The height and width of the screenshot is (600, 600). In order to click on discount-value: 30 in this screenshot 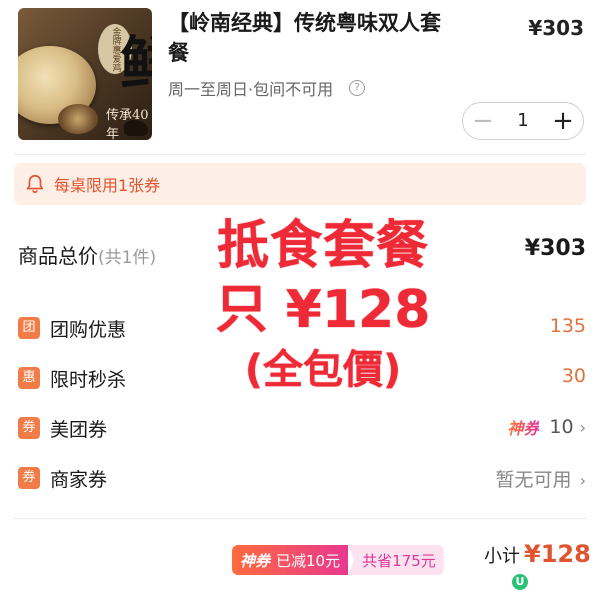, I will do `click(573, 376)`.